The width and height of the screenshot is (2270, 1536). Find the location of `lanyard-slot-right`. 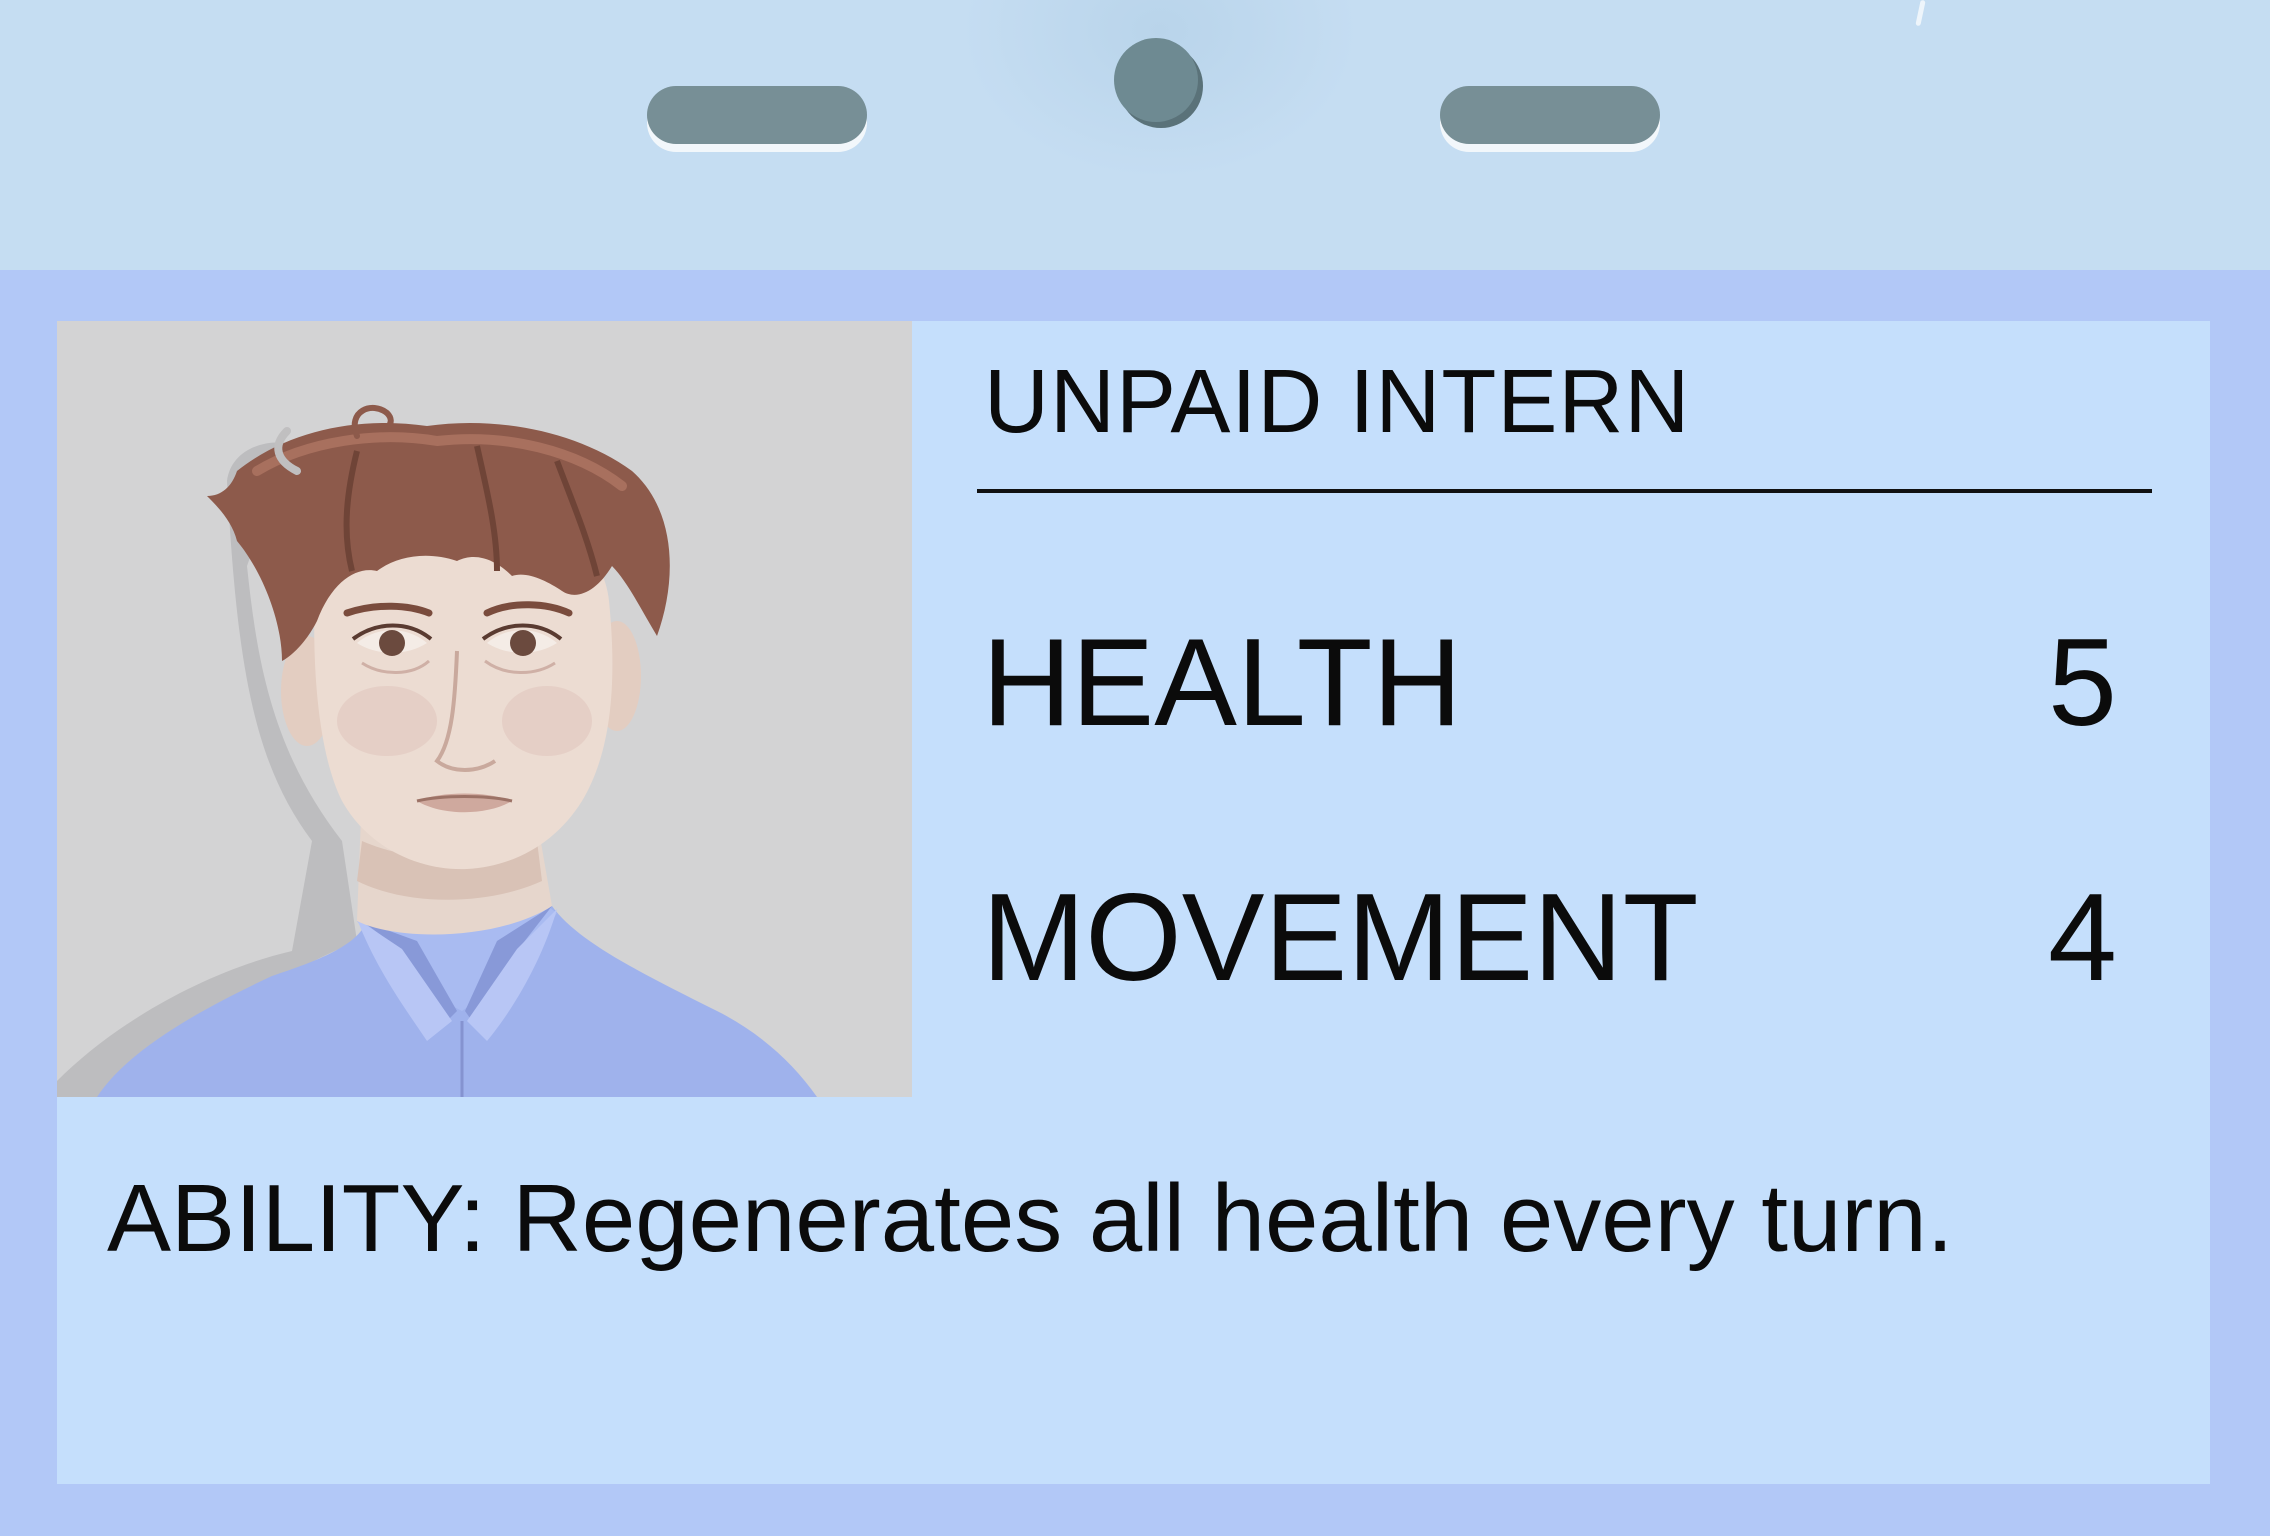

lanyard-slot-right is located at coordinates (1550, 115).